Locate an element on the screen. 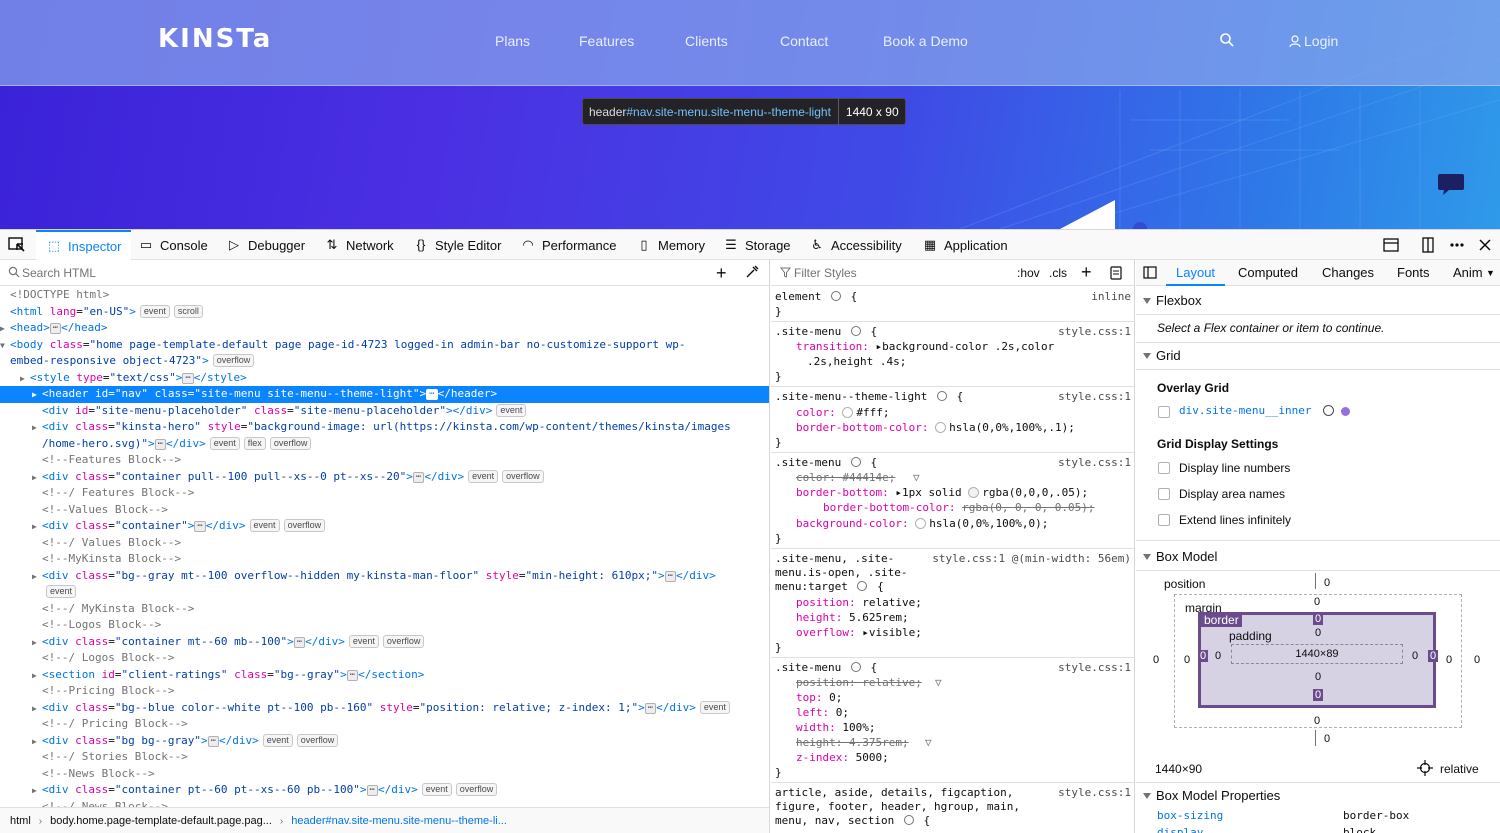 The width and height of the screenshot is (1500, 833). markup-line: <!--/ Values Block--> is located at coordinates (384, 543).